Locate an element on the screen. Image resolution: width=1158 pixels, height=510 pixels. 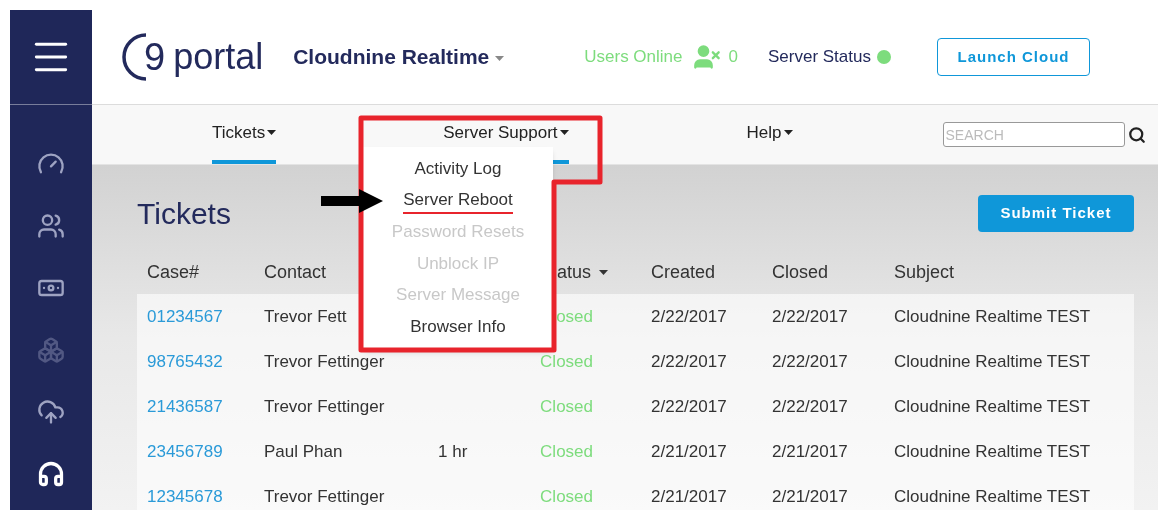
search-field: SEARCH is located at coordinates (1033, 134).